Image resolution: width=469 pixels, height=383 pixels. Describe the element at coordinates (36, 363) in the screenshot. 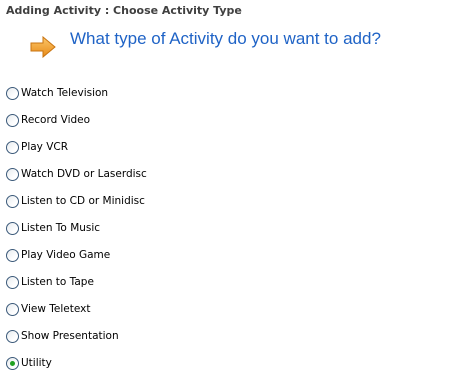

I see `option-label: Utility` at that location.